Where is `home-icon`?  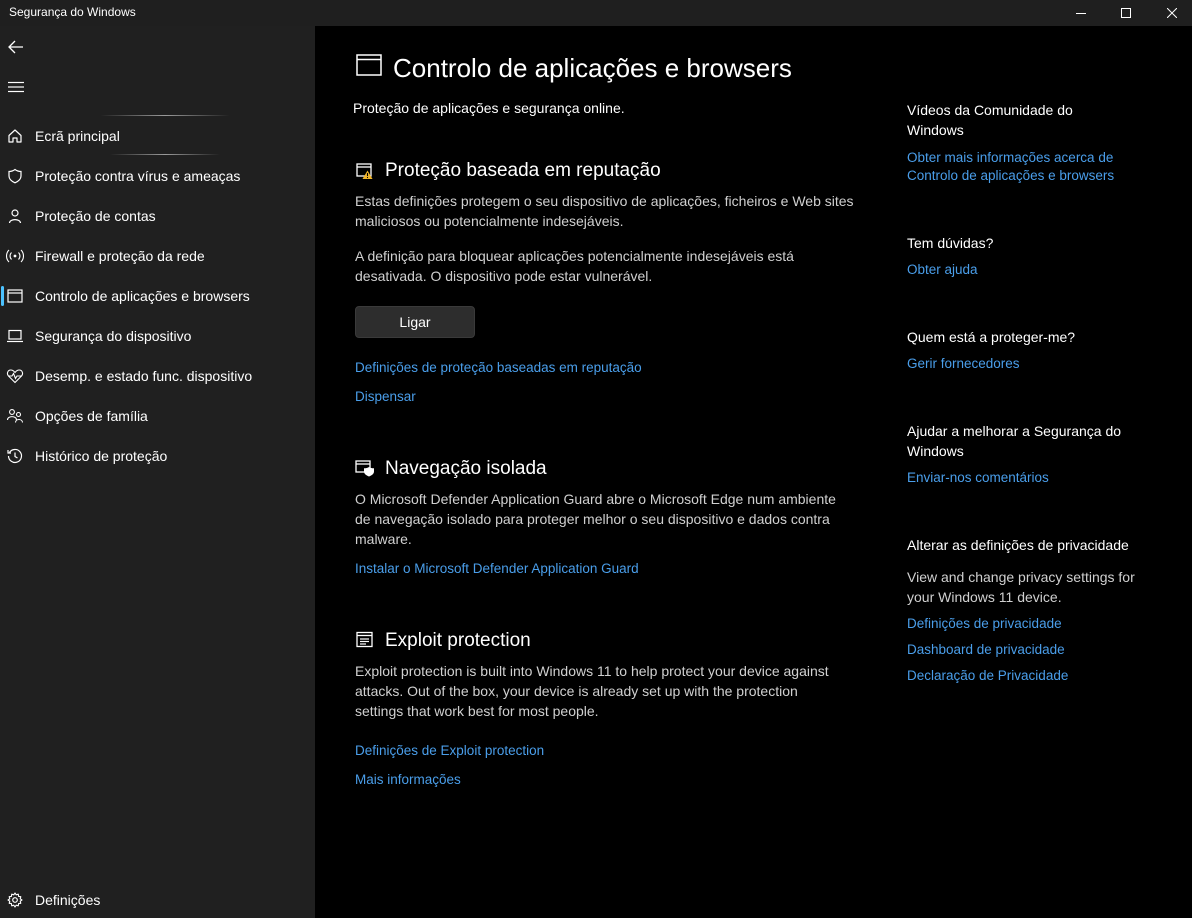 home-icon is located at coordinates (15, 136).